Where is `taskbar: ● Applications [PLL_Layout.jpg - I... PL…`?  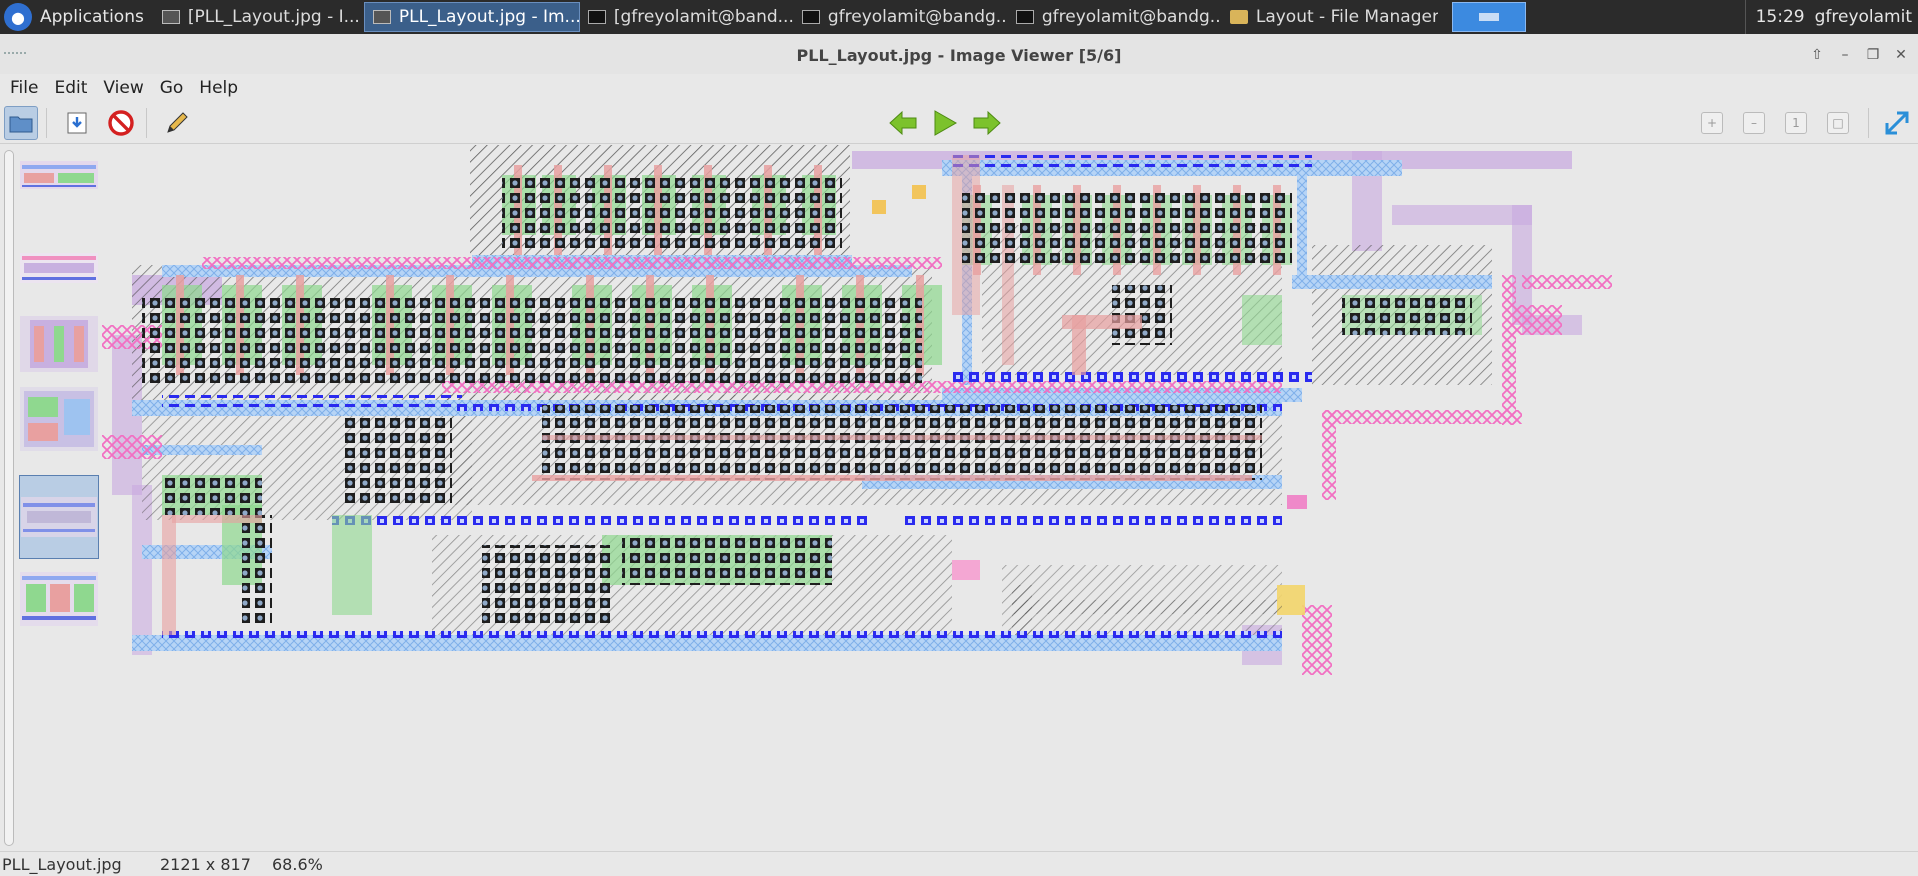 taskbar: ● Applications [PLL_Layout.jpg - I... PL… is located at coordinates (959, 17).